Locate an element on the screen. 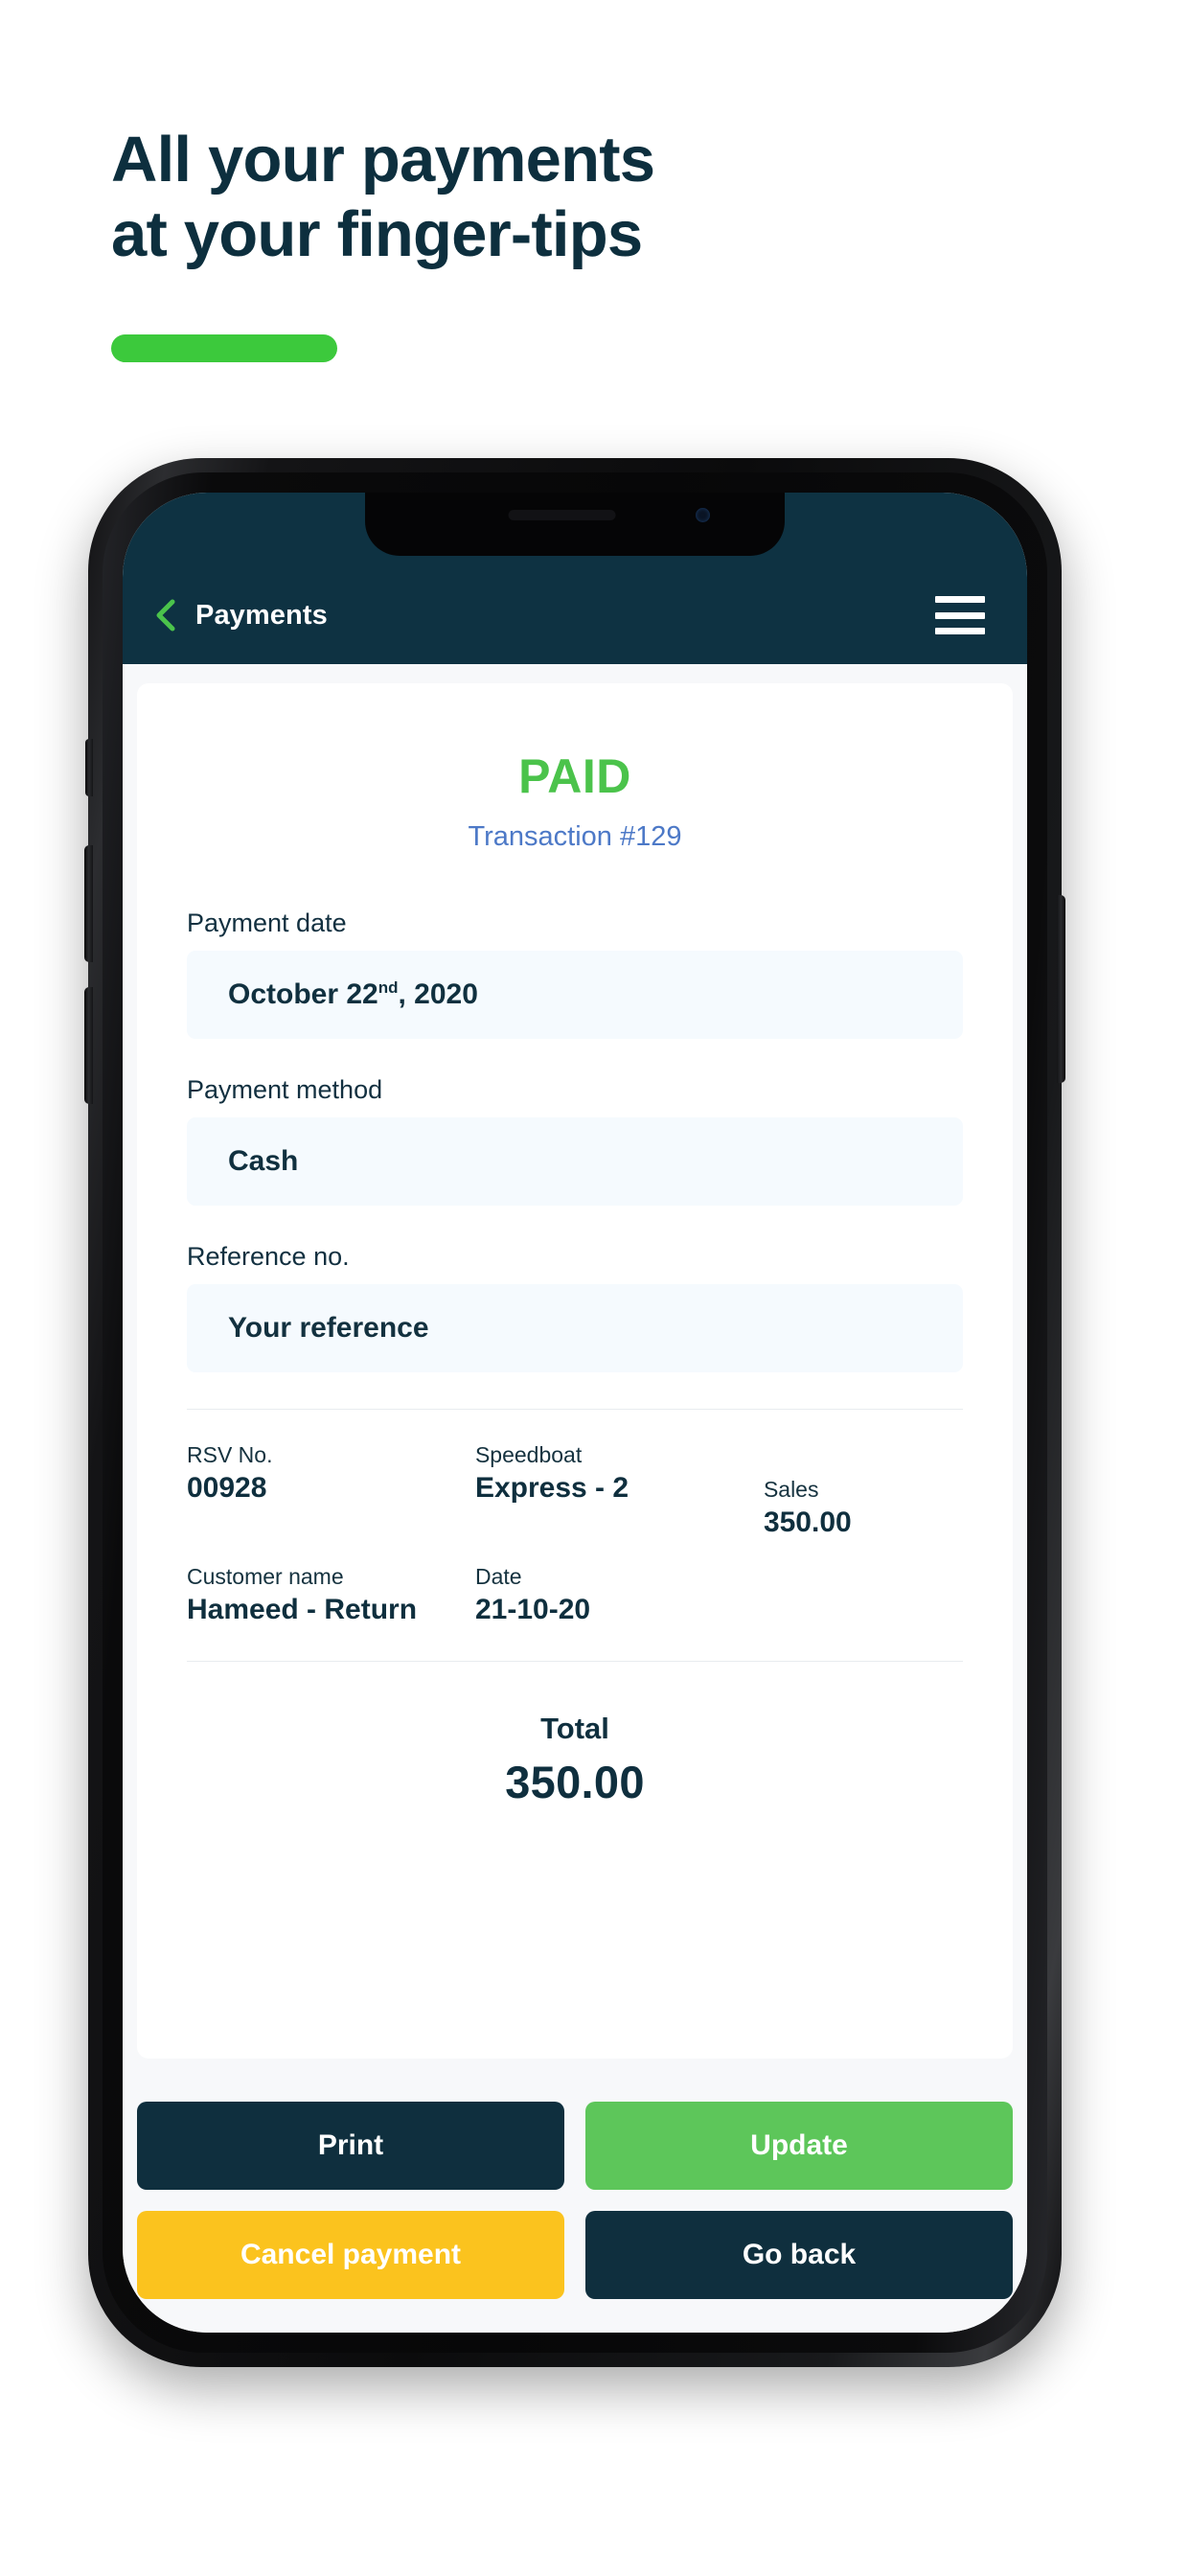  headline-line-1: All your payments is located at coordinates (383, 160).